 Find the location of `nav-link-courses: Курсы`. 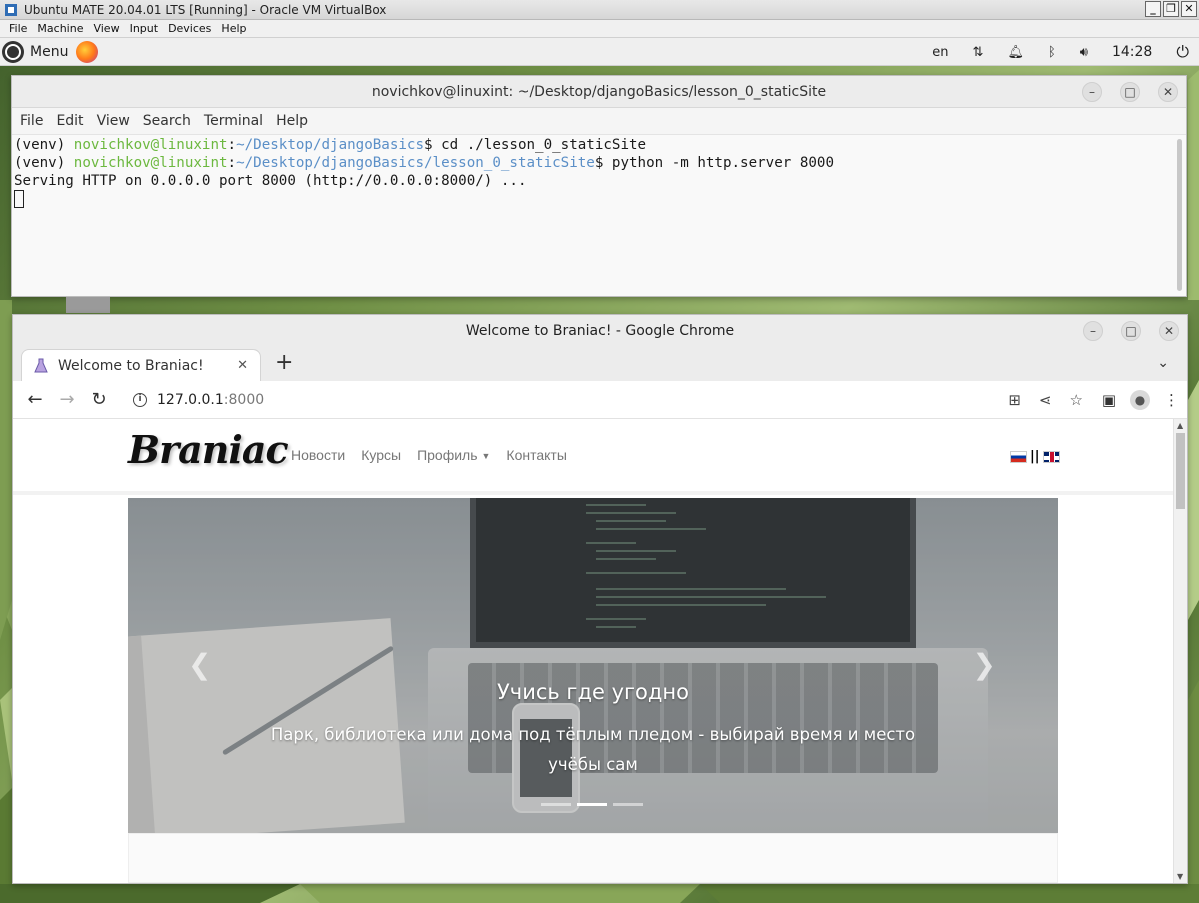

nav-link-courses: Курсы is located at coordinates (381, 455).